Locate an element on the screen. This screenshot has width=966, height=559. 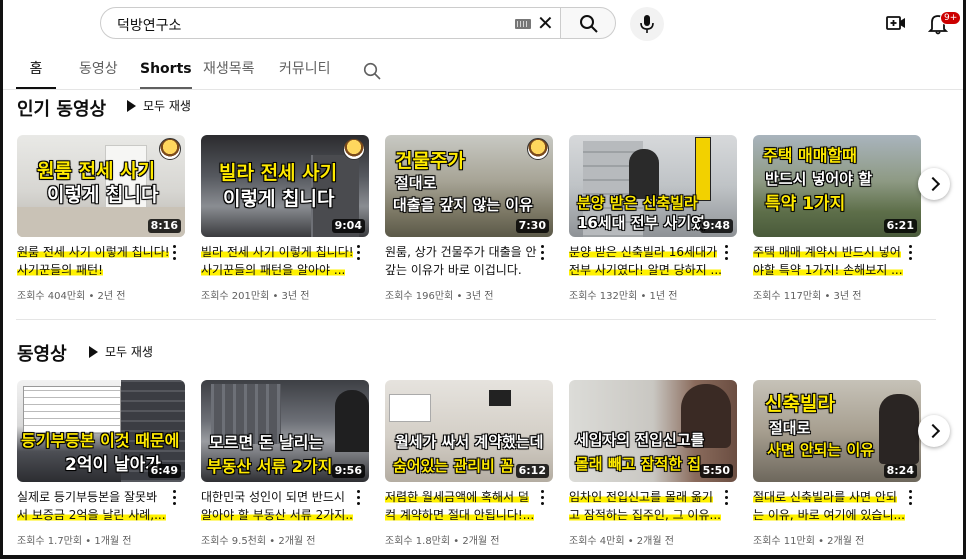
video-thumbnail: 신축빌라 절대로 사면 안되는 이유 8:24 is located at coordinates (837, 431).